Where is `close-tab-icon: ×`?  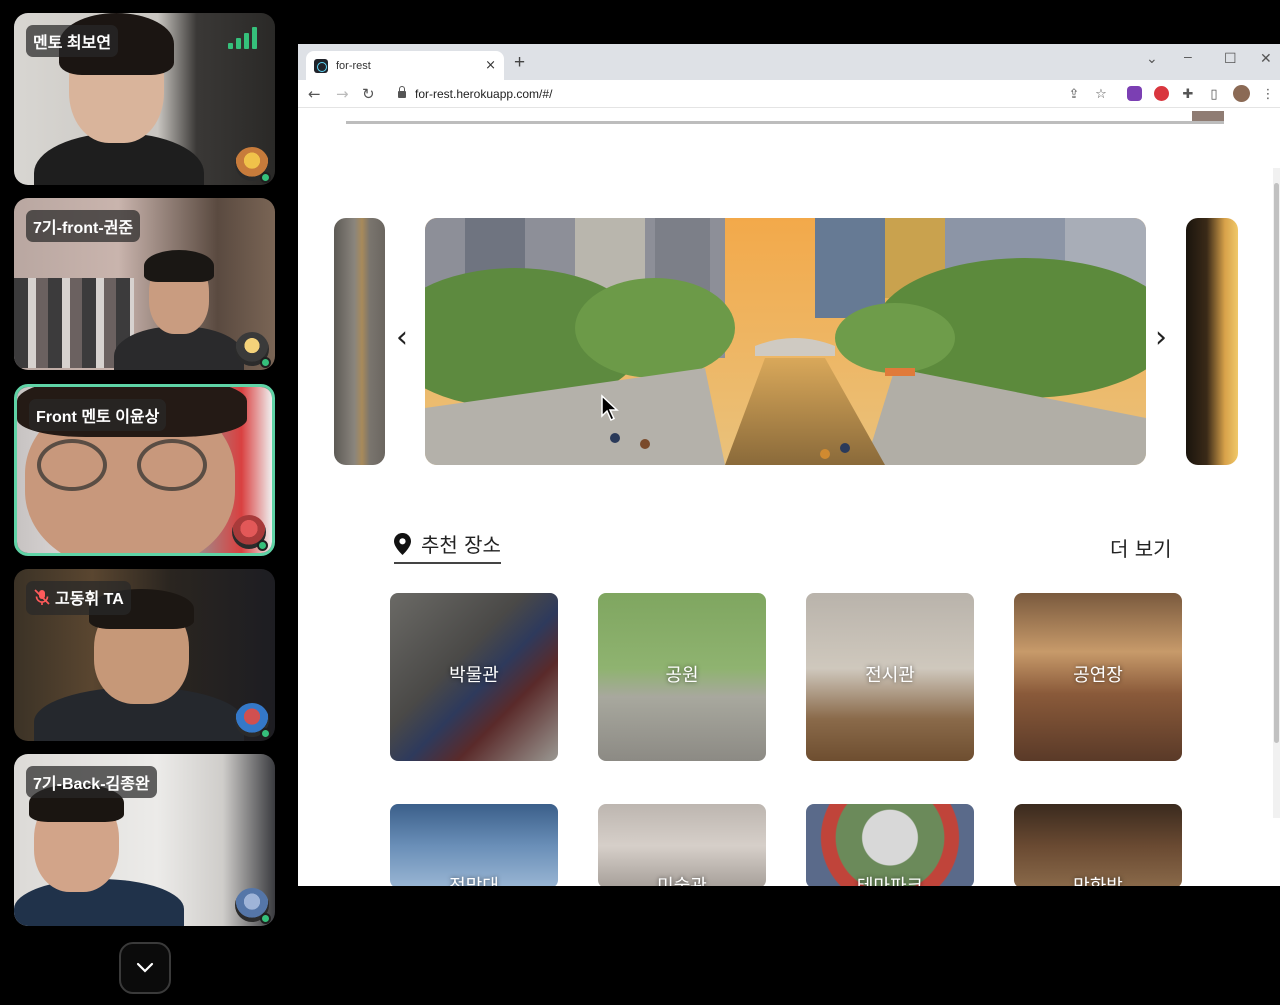 close-tab-icon: × is located at coordinates (490, 65).